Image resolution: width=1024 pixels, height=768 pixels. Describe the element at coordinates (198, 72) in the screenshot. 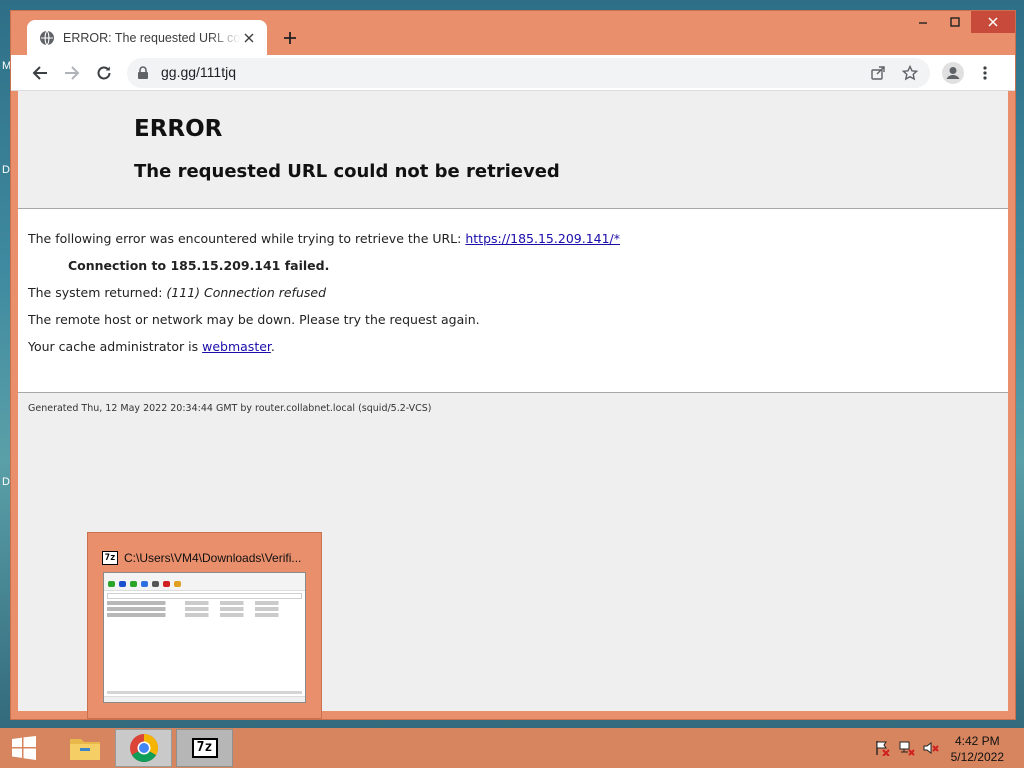

I see `url-text: gg.gg/111tjq` at that location.